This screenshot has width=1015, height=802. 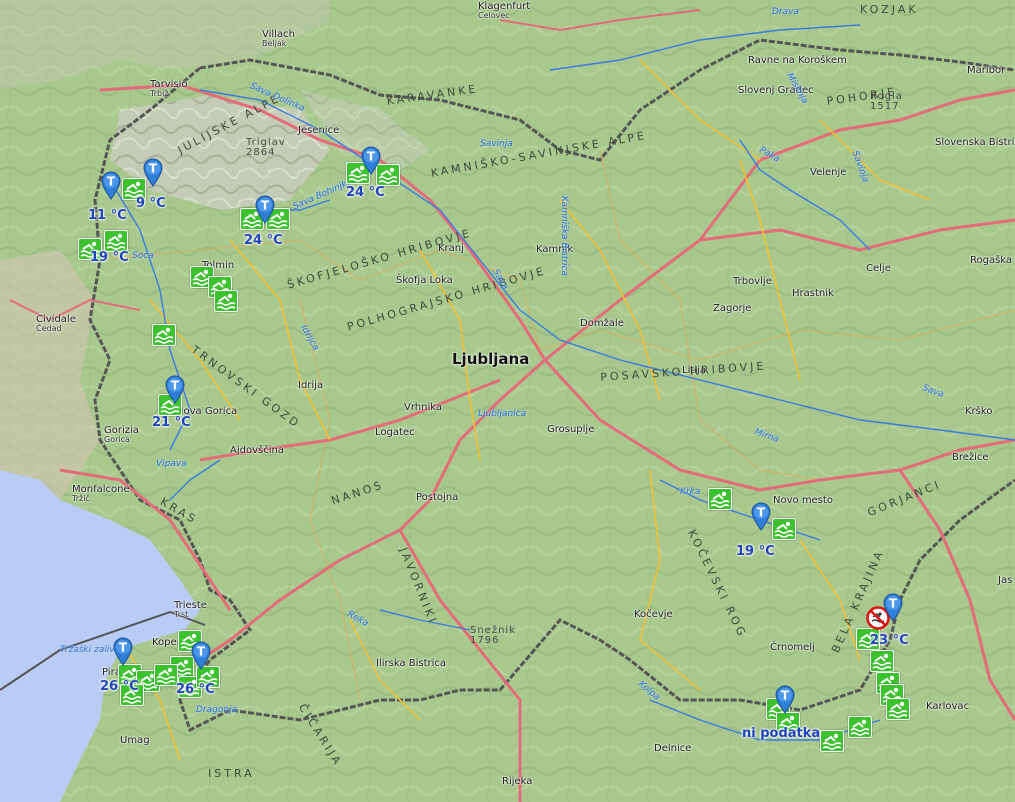 What do you see at coordinates (56, 324) in the screenshot?
I see `place-label: Cividale Čedad` at bounding box center [56, 324].